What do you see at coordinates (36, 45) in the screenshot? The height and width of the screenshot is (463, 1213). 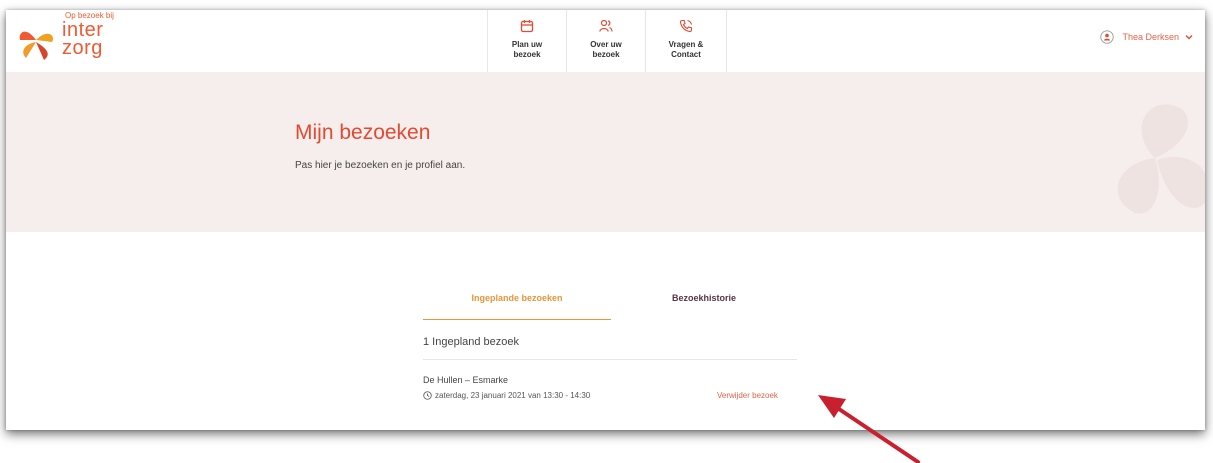 I see `flower-logo-icon` at bounding box center [36, 45].